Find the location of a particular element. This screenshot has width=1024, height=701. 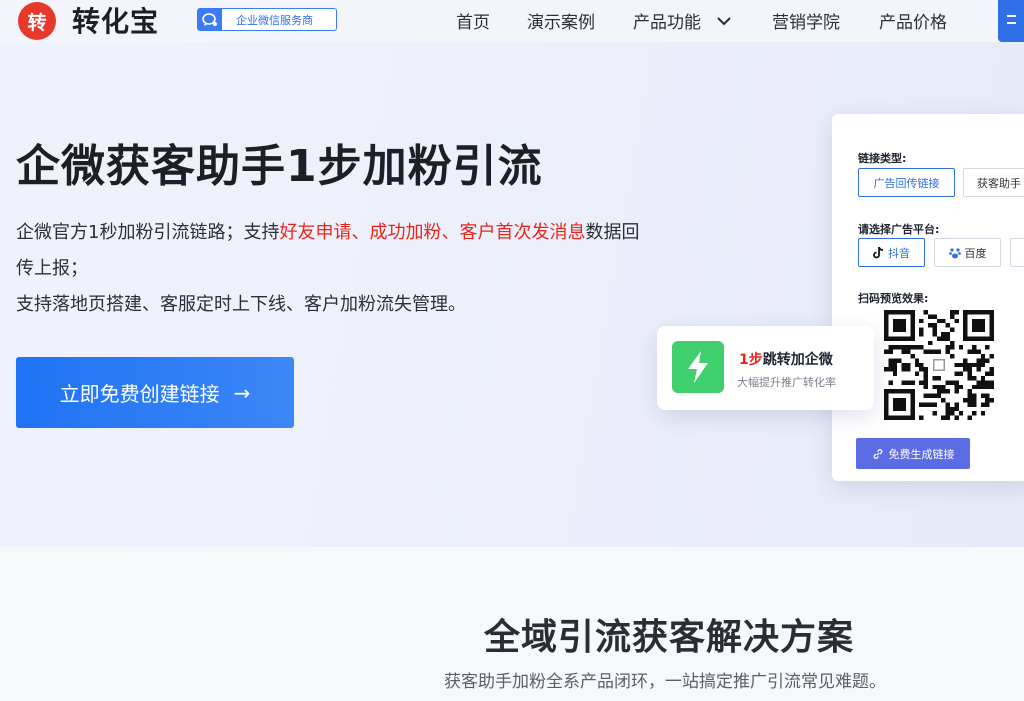

qr-code-icon is located at coordinates (939, 365).